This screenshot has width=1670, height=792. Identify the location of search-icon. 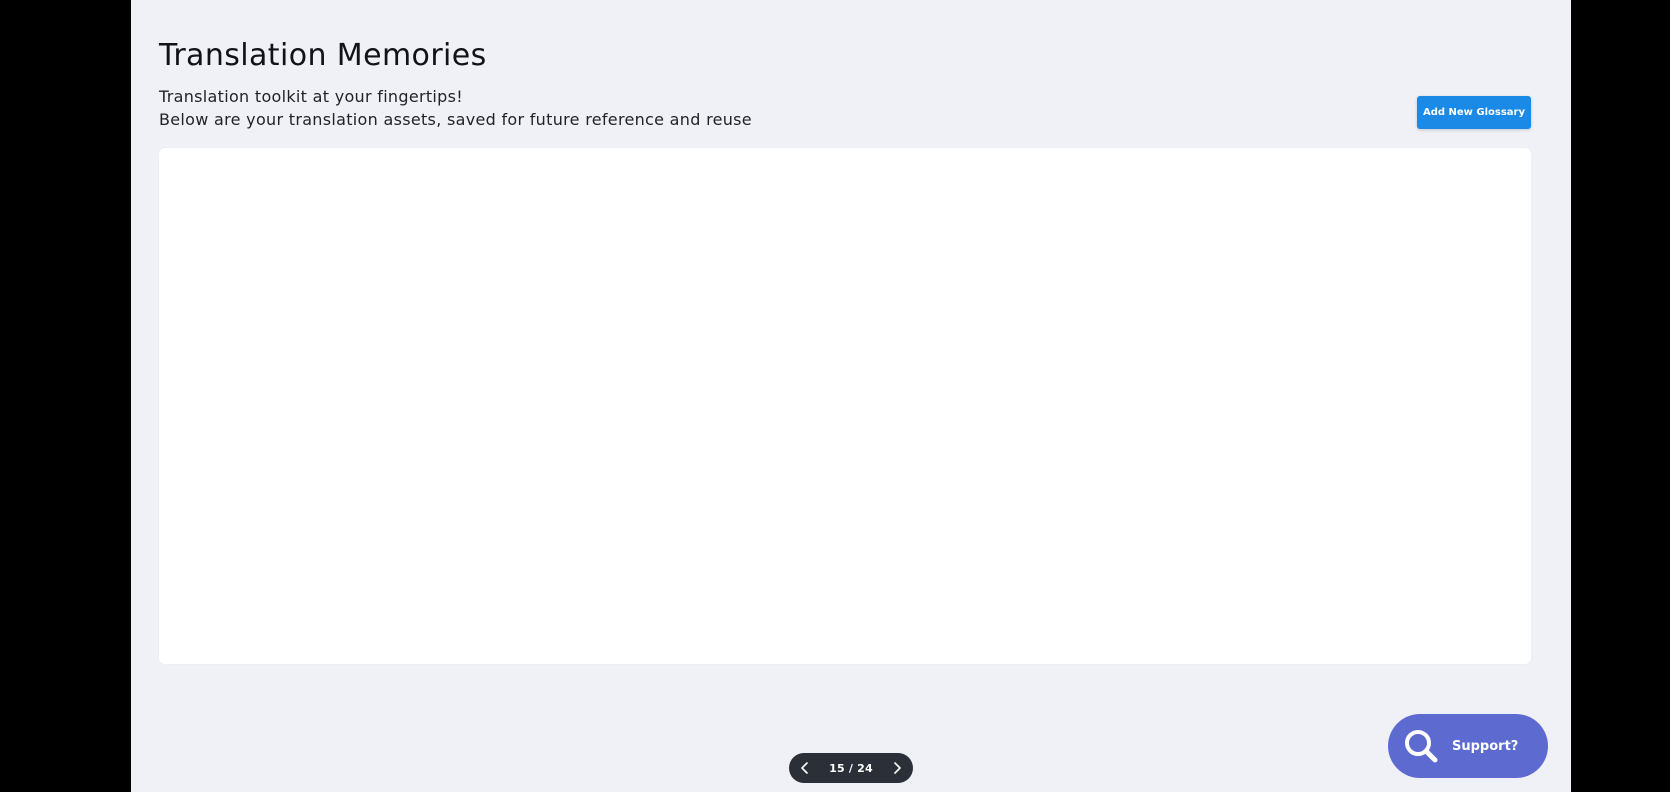
(1421, 746).